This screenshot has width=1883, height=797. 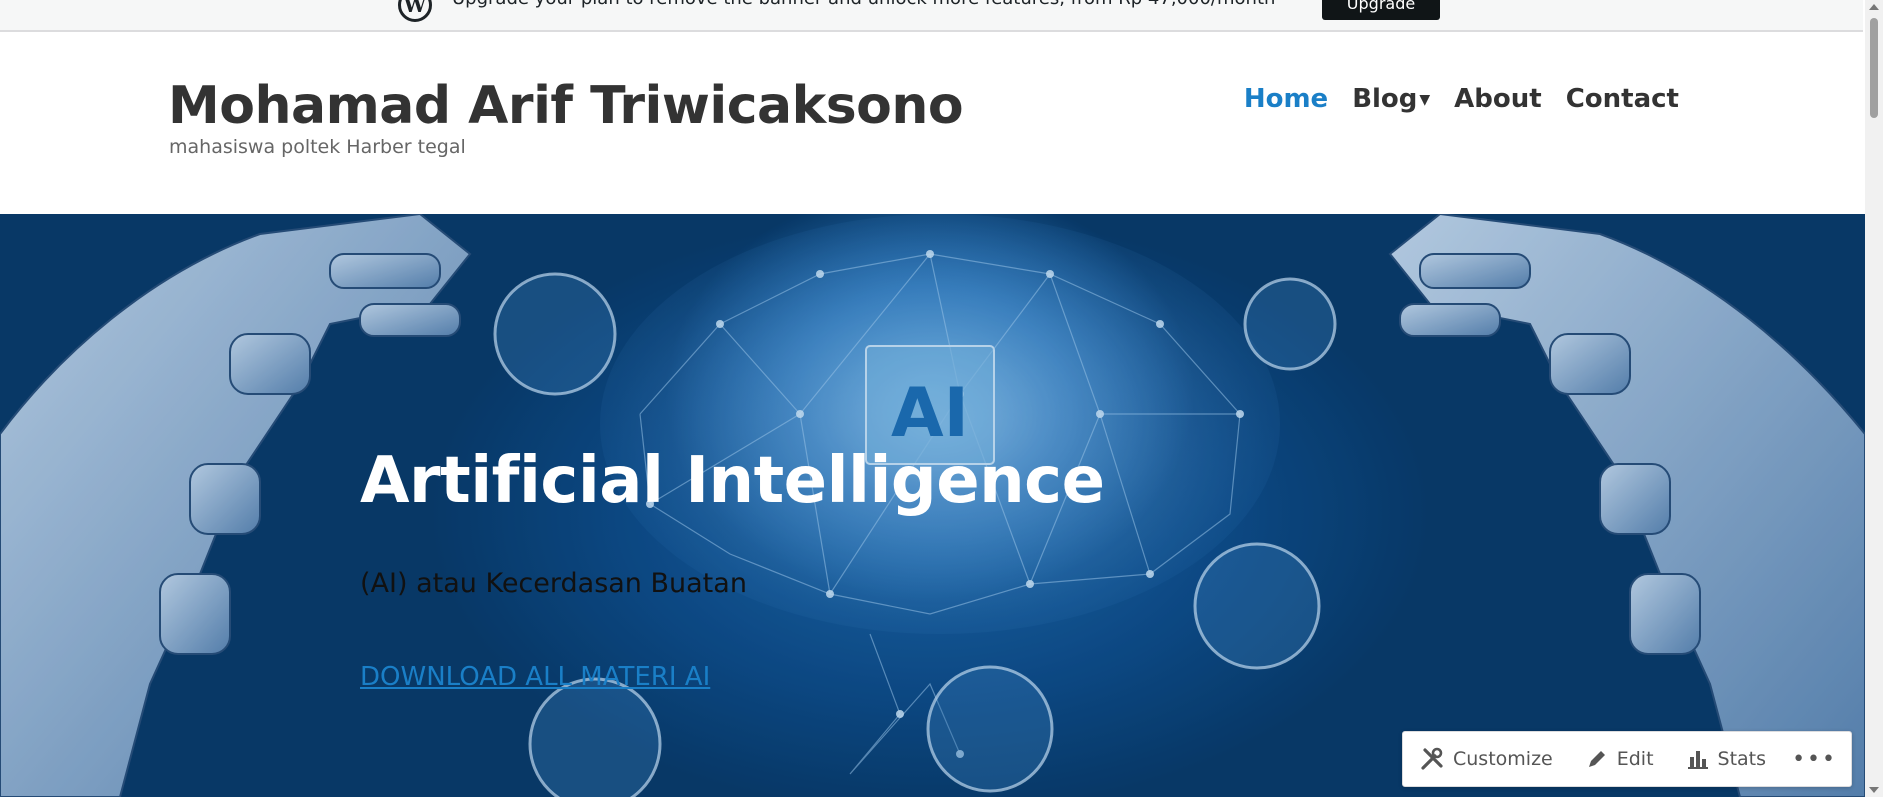 I want to click on admin-toolbar: Customize Edit Stats •••, so click(x=1627, y=759).